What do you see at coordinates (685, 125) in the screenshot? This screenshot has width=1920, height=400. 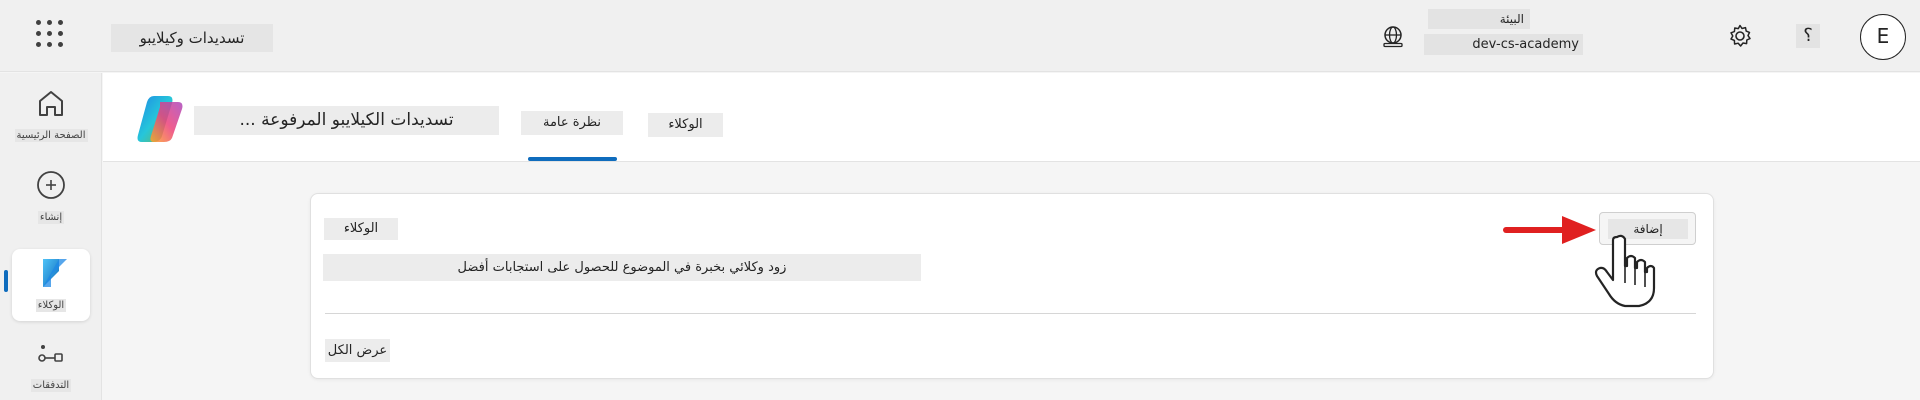 I see `tab-agents: الوكلاء` at bounding box center [685, 125].